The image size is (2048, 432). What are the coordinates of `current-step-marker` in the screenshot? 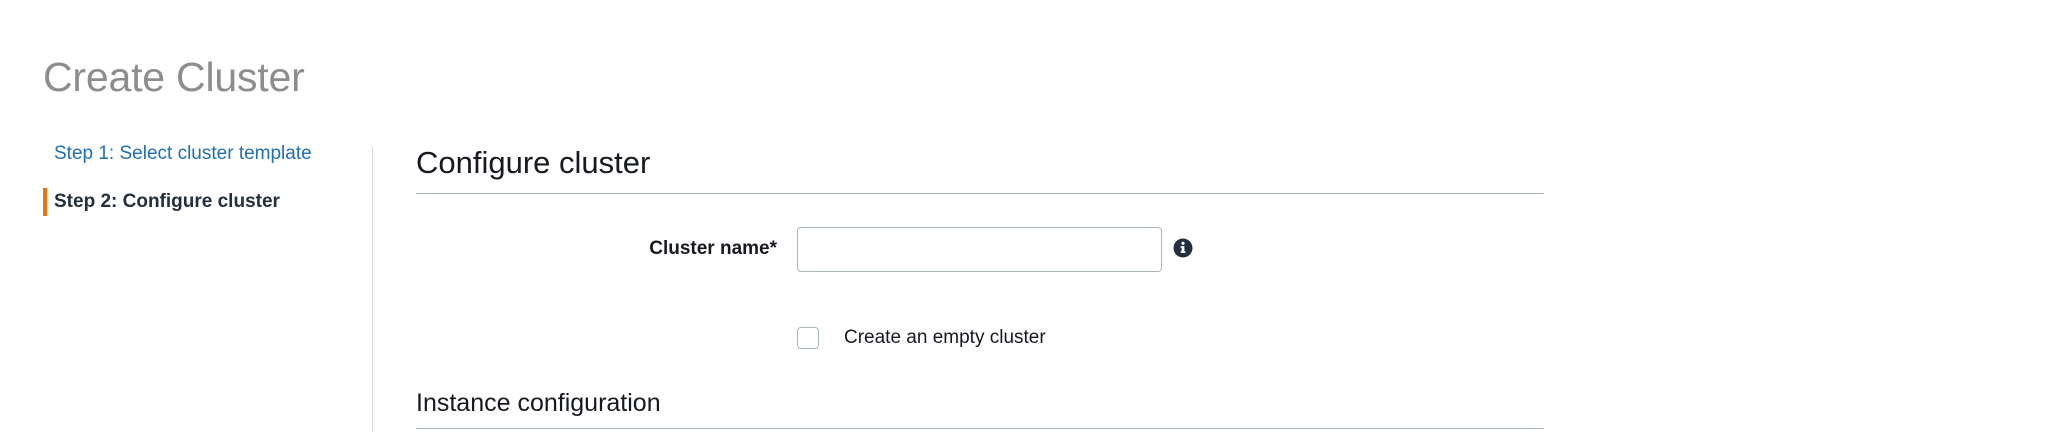 It's located at (45, 202).